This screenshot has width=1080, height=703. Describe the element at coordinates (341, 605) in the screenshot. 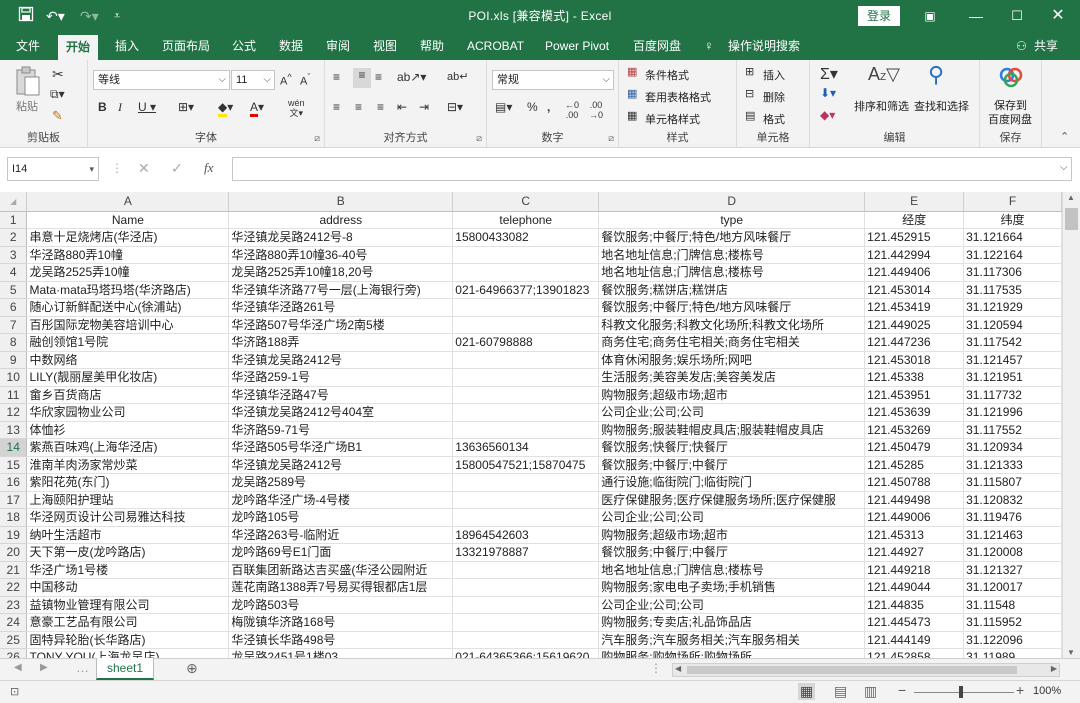

I see `cell-b: 龙吟路503号` at that location.